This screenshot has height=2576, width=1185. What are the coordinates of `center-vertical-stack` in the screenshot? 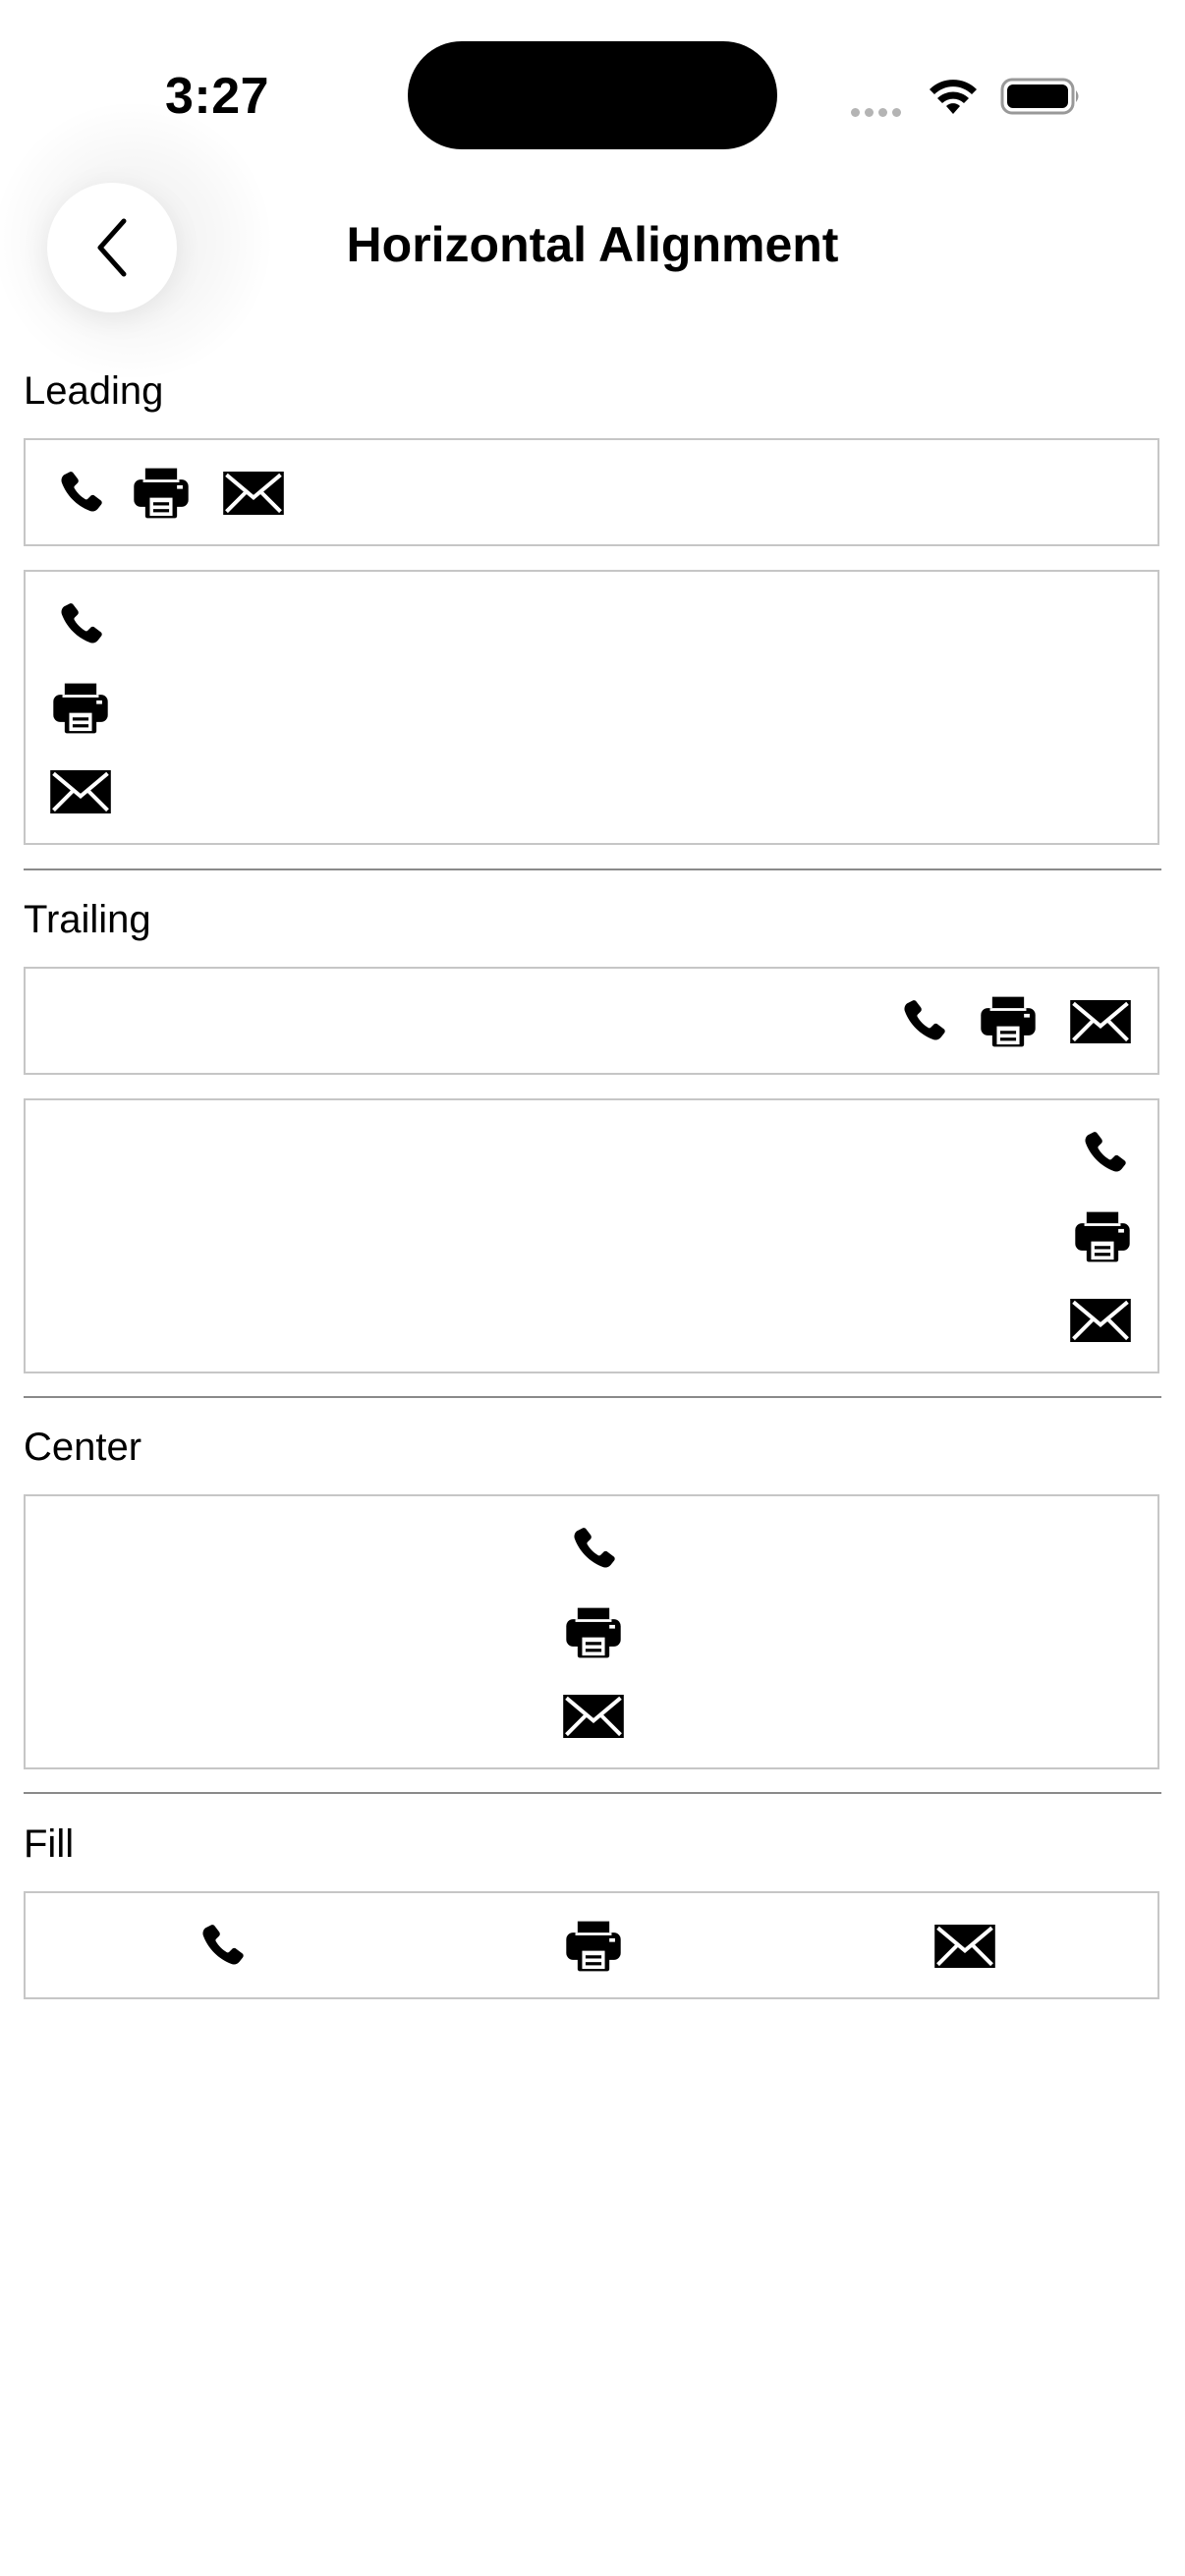 It's located at (592, 1631).